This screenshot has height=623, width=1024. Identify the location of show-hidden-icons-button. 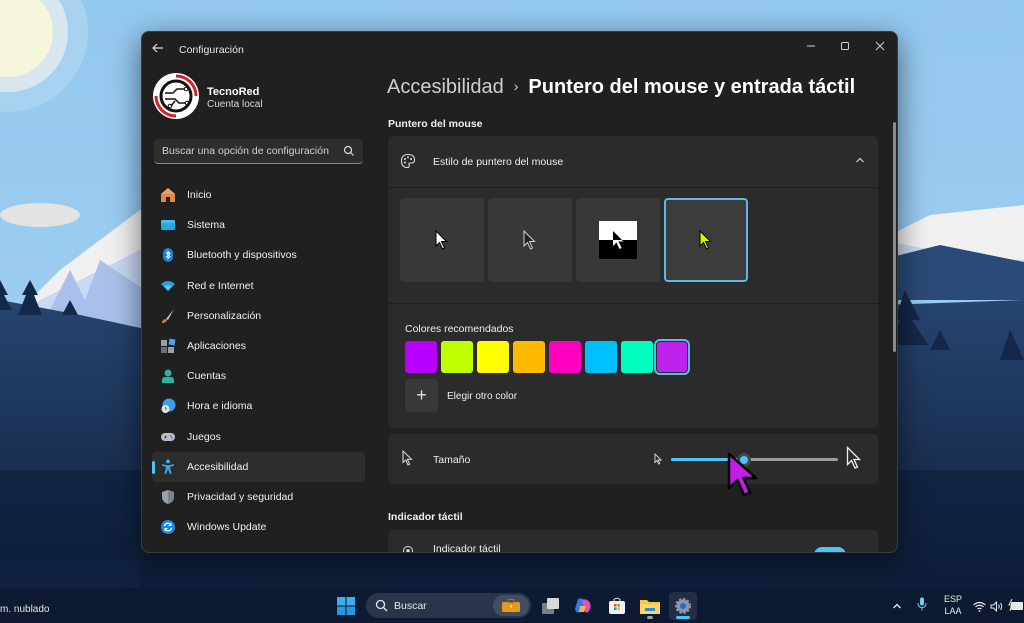
(897, 607).